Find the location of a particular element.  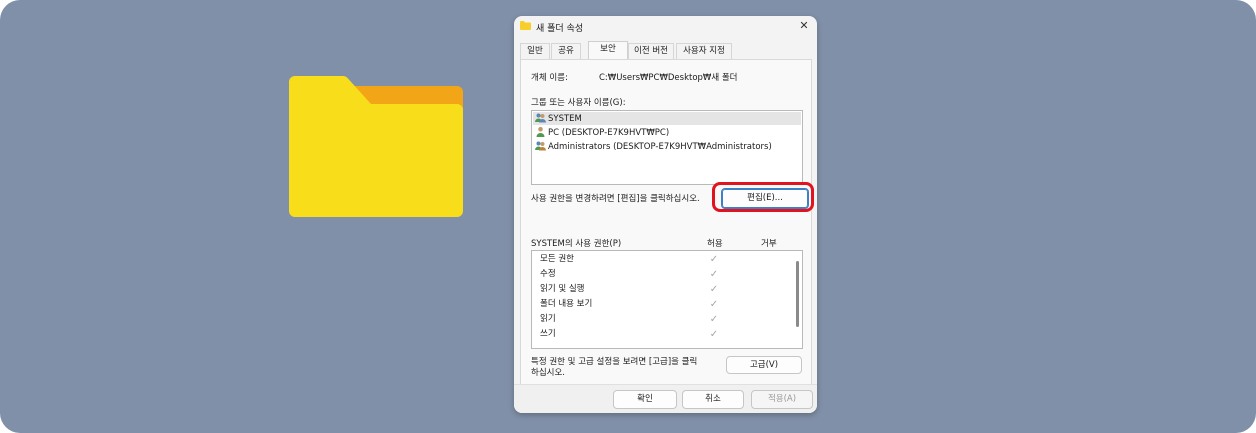

permission-name: 쓰기 is located at coordinates (548, 334).